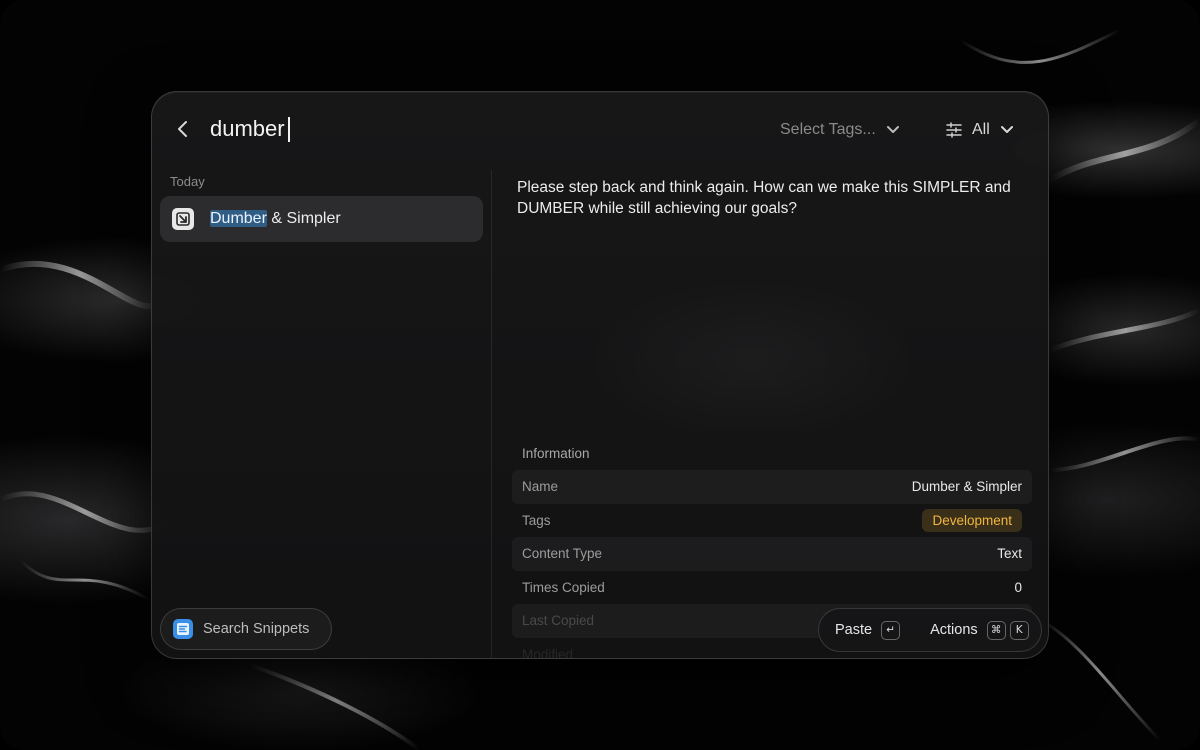 The width and height of the screenshot is (1200, 750). I want to click on info-value: Text, so click(1009, 554).